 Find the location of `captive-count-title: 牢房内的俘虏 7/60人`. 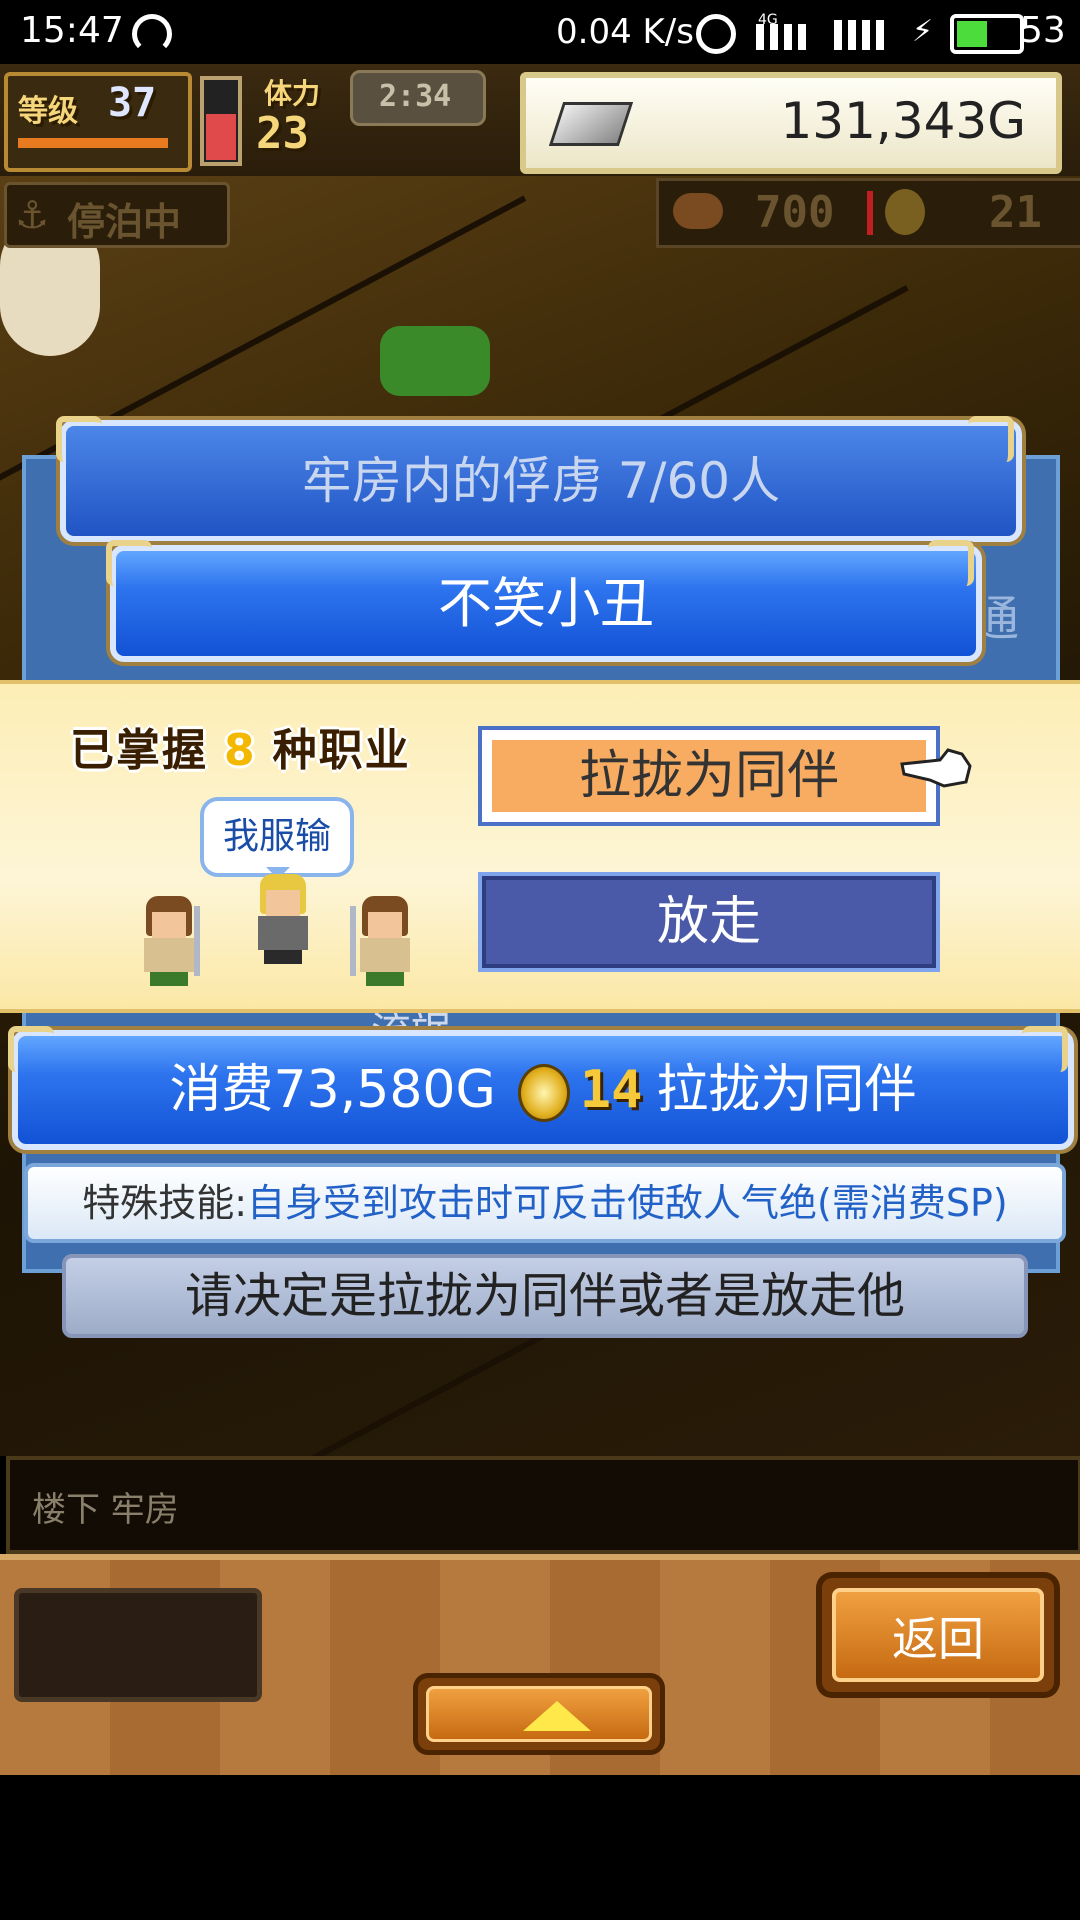

captive-count-title: 牢房内的俘虏 7/60人 is located at coordinates (541, 481).